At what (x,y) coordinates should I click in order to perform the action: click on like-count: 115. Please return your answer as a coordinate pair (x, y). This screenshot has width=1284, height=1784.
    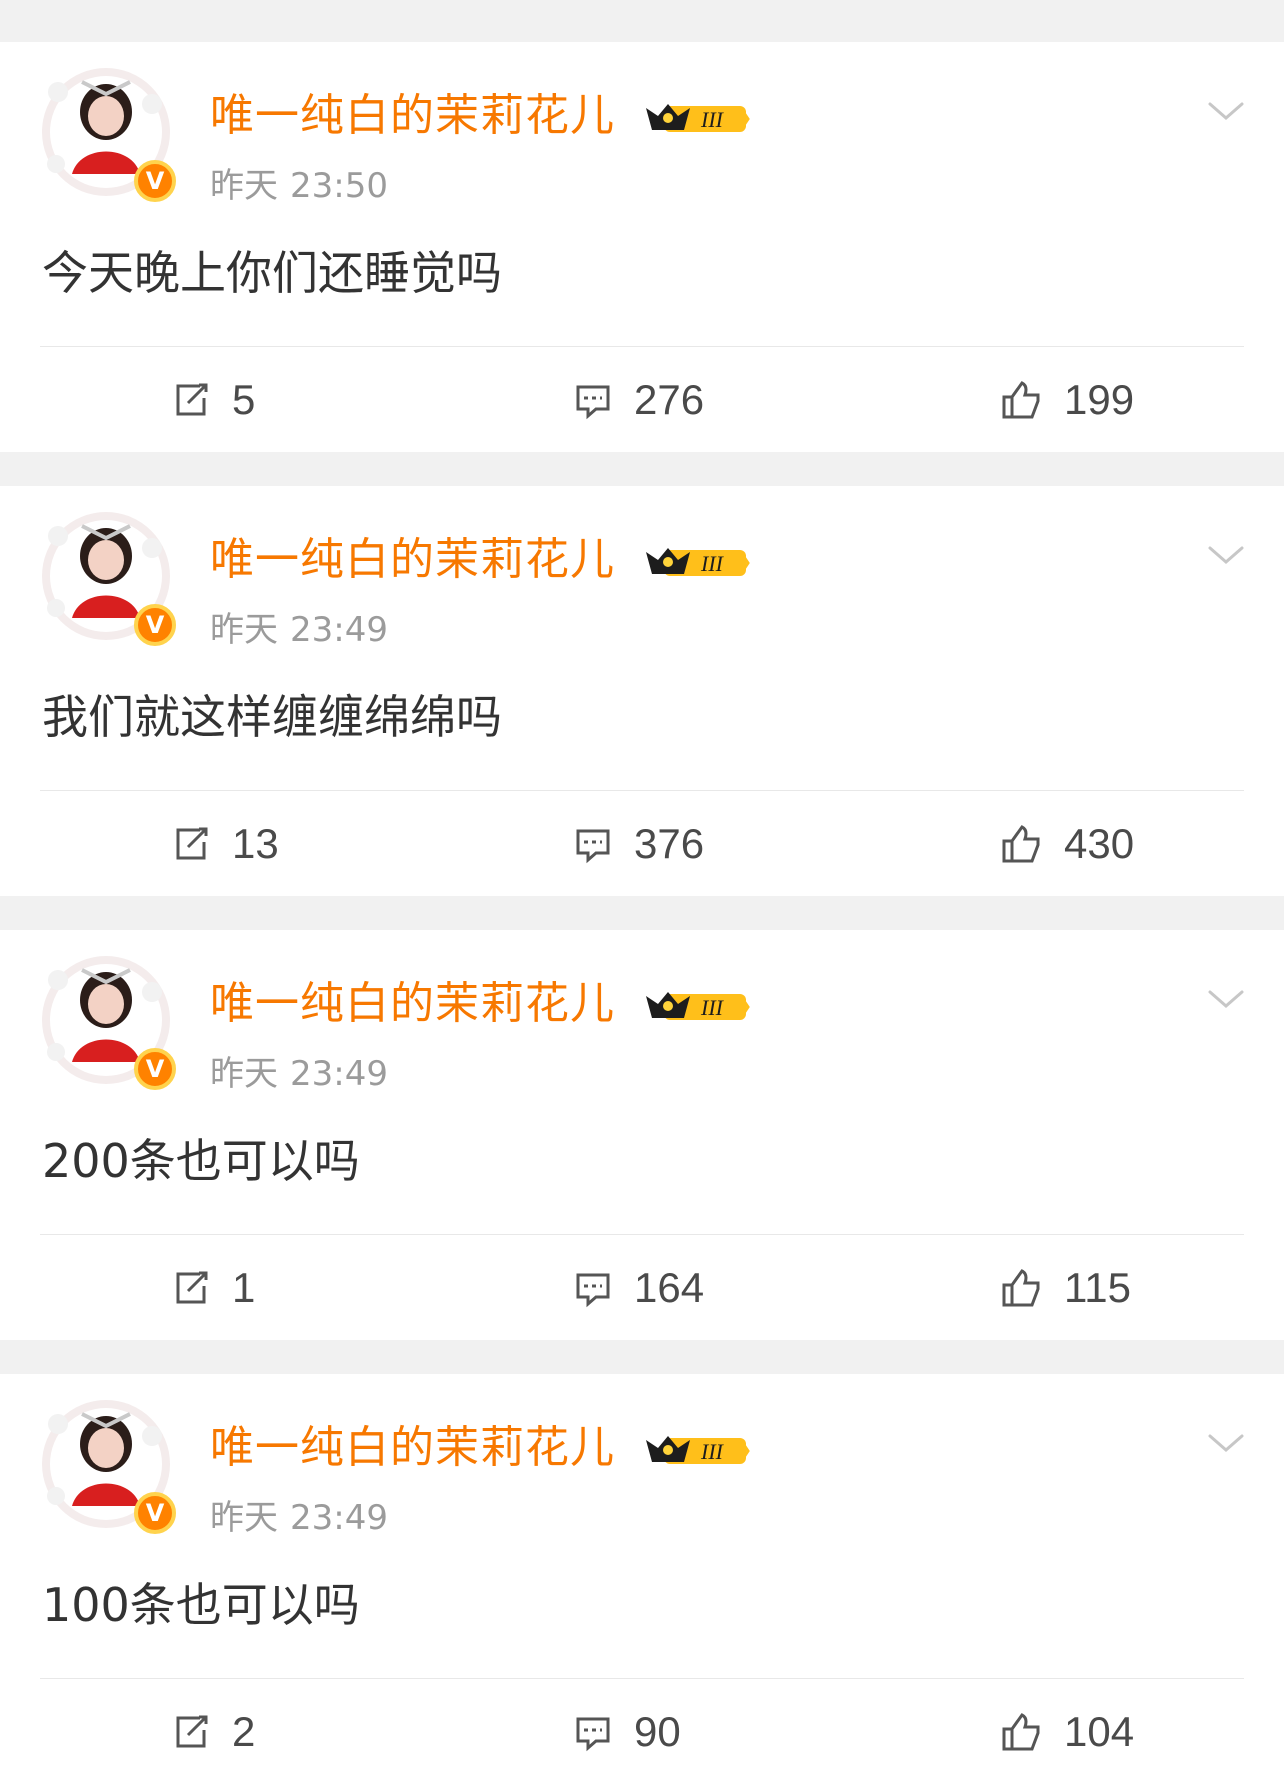
    Looking at the image, I should click on (1097, 1287).